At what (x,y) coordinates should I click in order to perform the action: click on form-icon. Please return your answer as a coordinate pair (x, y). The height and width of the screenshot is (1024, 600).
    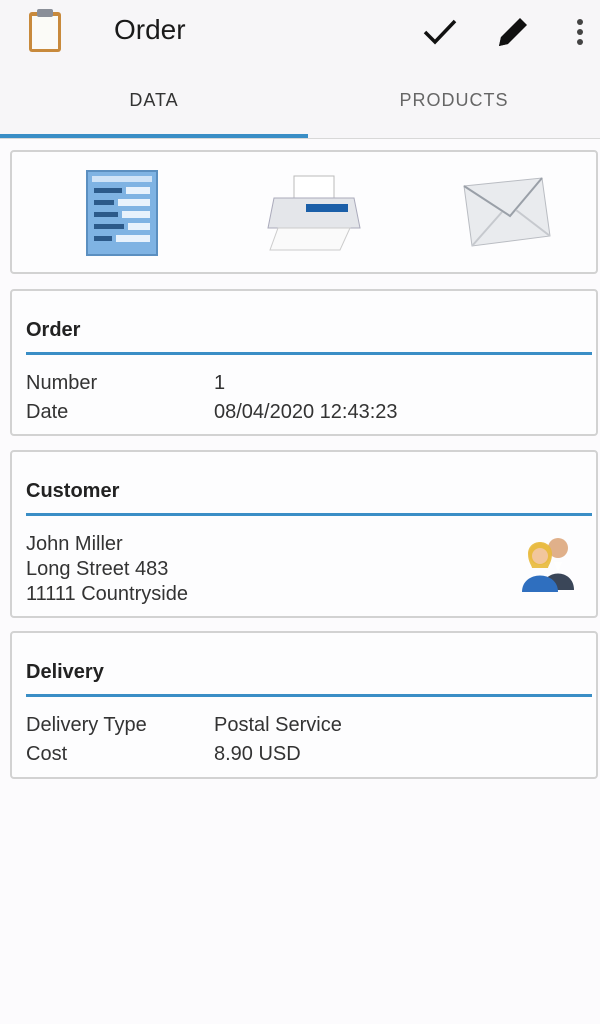
    Looking at the image, I should click on (122, 215).